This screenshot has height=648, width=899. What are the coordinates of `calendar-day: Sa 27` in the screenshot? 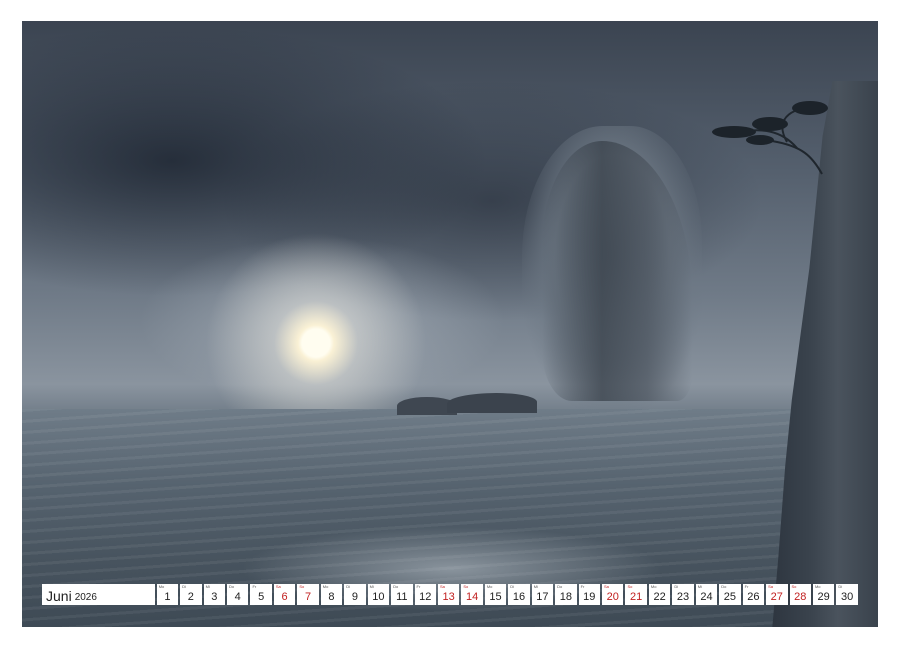 It's located at (776, 594).